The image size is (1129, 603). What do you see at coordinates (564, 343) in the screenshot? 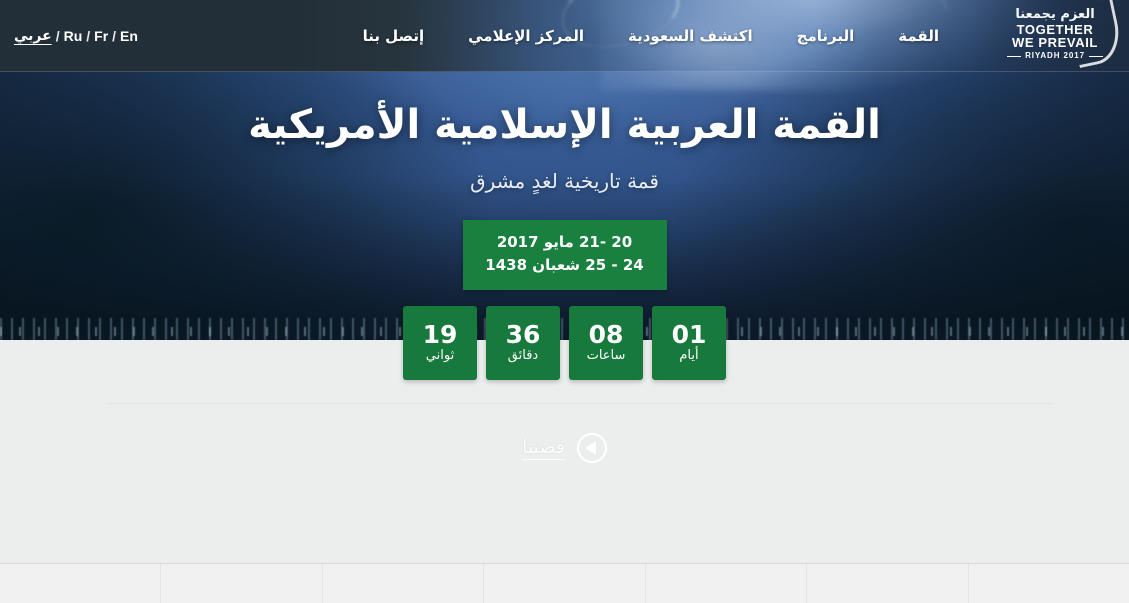
I see `countdown-timer: 01 أيام 08 ساعات 36 دقائق 19 ثواني` at bounding box center [564, 343].